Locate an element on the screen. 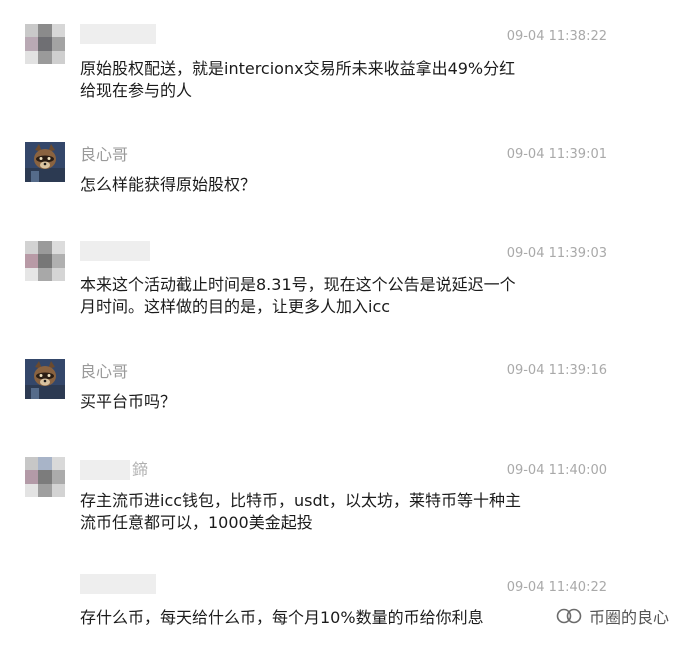 Image resolution: width=689 pixels, height=645 pixels. message-timestamp: 09-04 11:39:03 is located at coordinates (556, 253).